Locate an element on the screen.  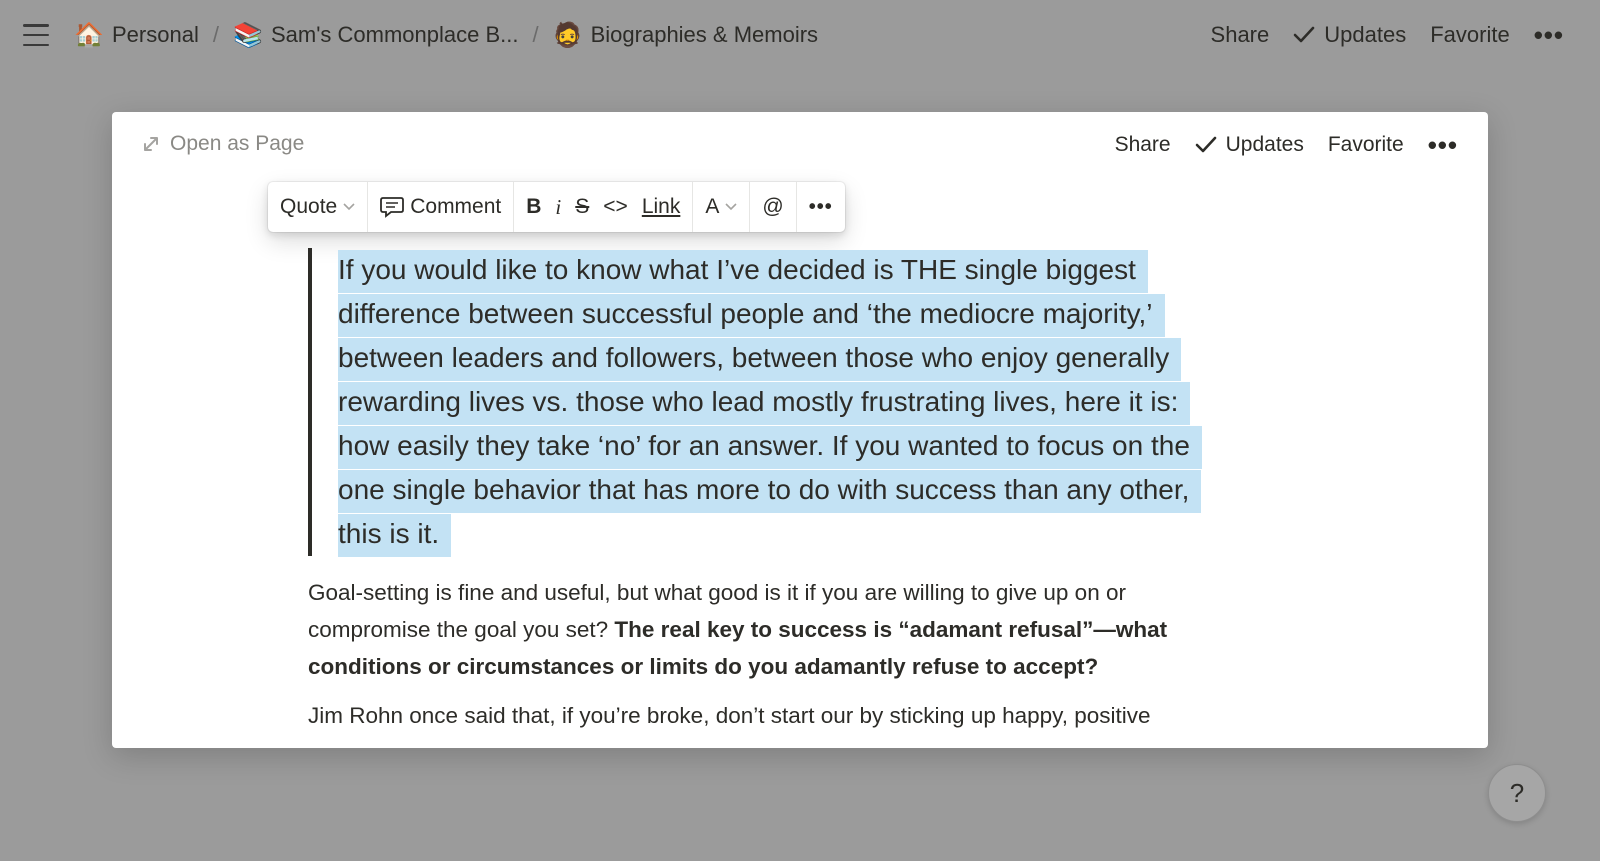
modal-updates-button: Updates is located at coordinates (1249, 145).